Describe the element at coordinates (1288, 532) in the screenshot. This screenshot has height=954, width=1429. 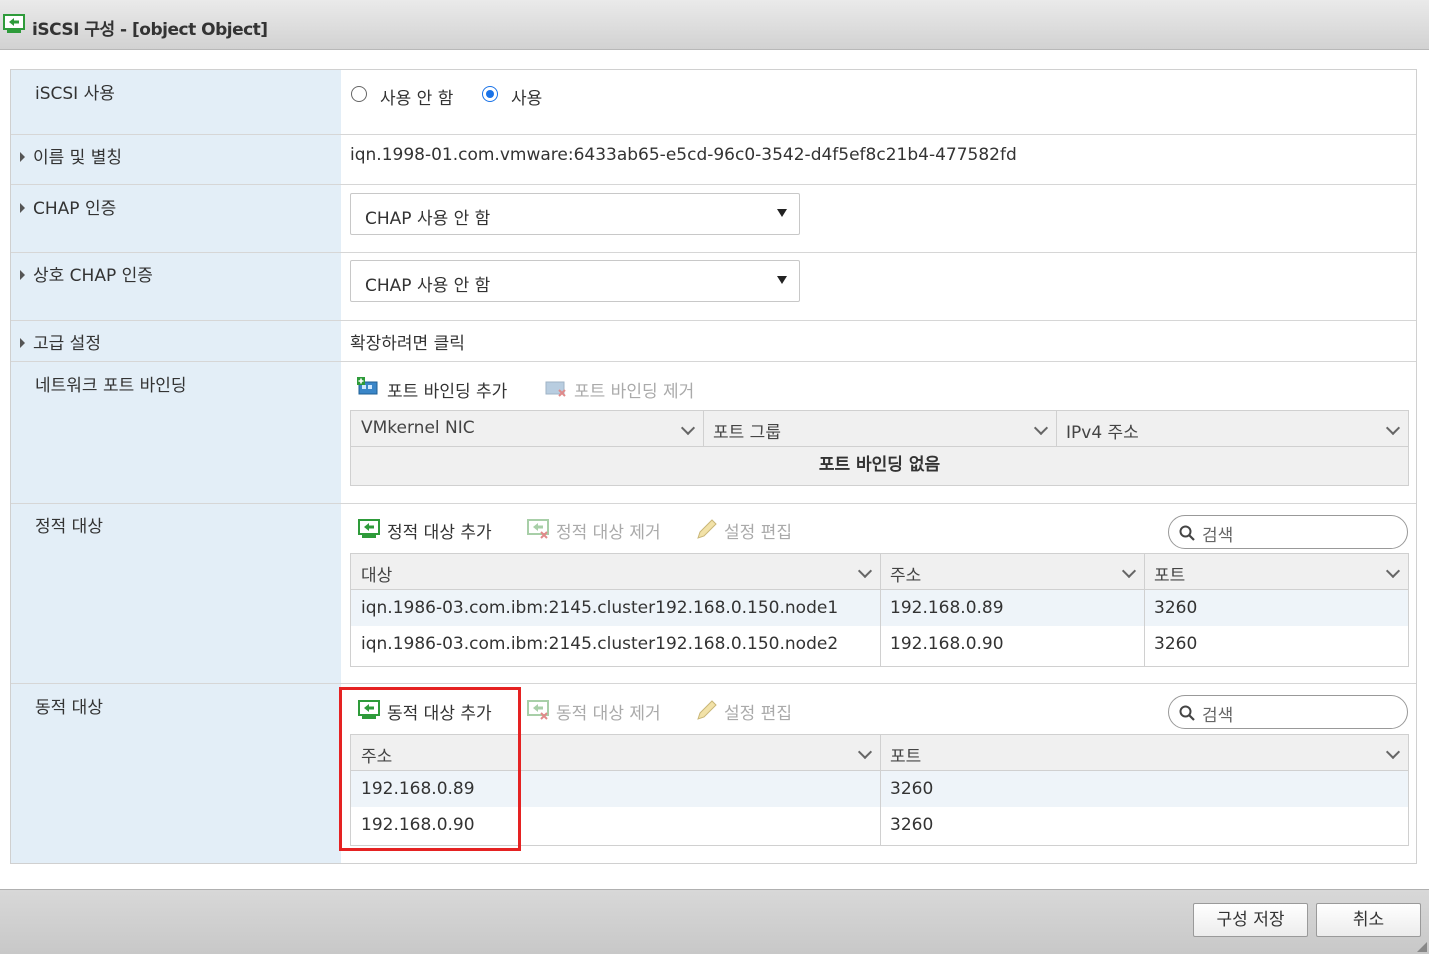
I see `static-search-input: 검색` at that location.